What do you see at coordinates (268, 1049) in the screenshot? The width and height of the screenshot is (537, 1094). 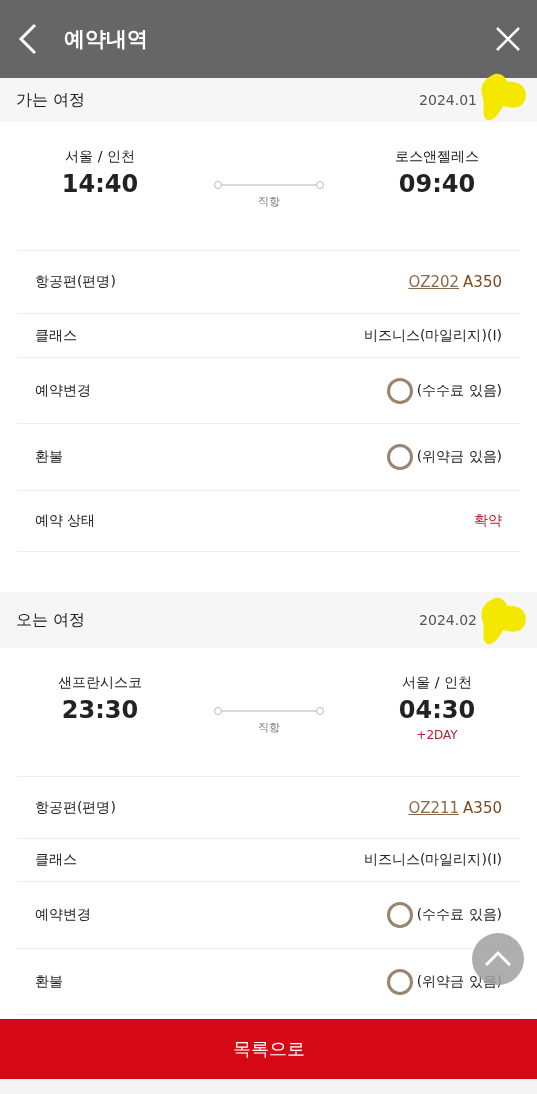 I see `back-to-list-button: 목록으로` at bounding box center [268, 1049].